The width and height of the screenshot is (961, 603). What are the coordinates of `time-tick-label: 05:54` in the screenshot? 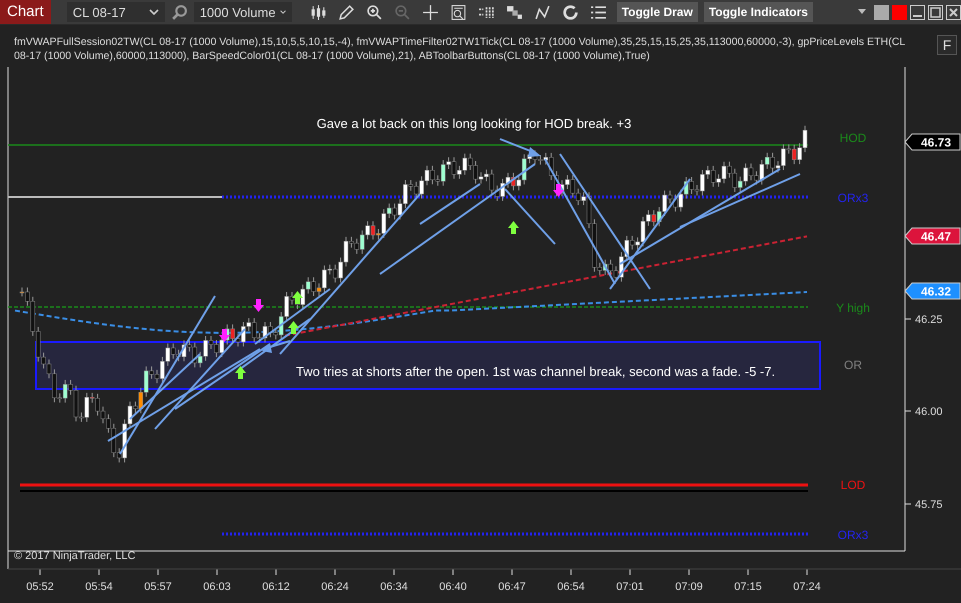 It's located at (99, 587).